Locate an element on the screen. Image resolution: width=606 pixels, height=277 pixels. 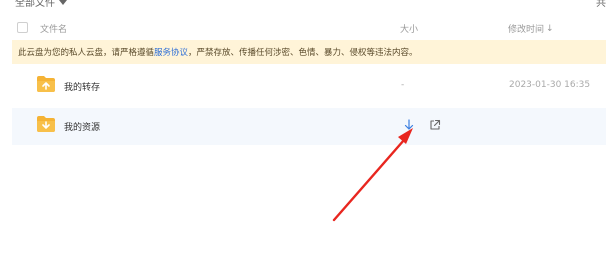
column-header-name: 文件名 is located at coordinates (53, 28).